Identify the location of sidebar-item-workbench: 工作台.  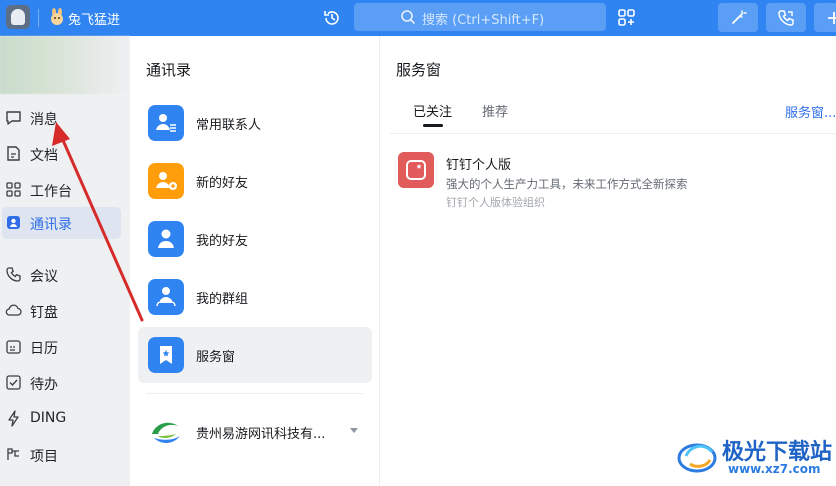
(61, 190).